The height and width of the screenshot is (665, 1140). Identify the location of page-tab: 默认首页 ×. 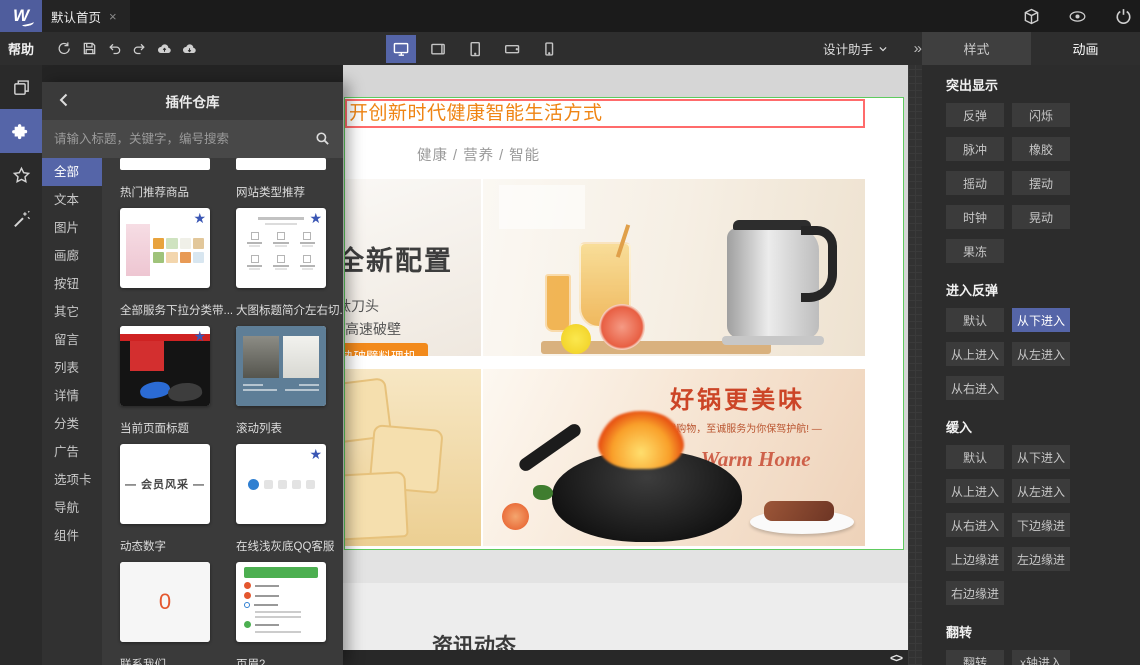
(86, 16).